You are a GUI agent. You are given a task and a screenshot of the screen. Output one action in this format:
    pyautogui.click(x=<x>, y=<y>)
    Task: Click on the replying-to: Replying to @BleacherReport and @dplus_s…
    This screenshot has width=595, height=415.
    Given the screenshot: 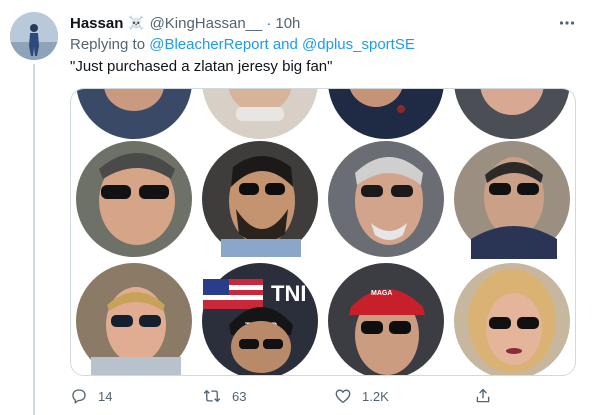 What is the action you would take?
    pyautogui.click(x=242, y=44)
    